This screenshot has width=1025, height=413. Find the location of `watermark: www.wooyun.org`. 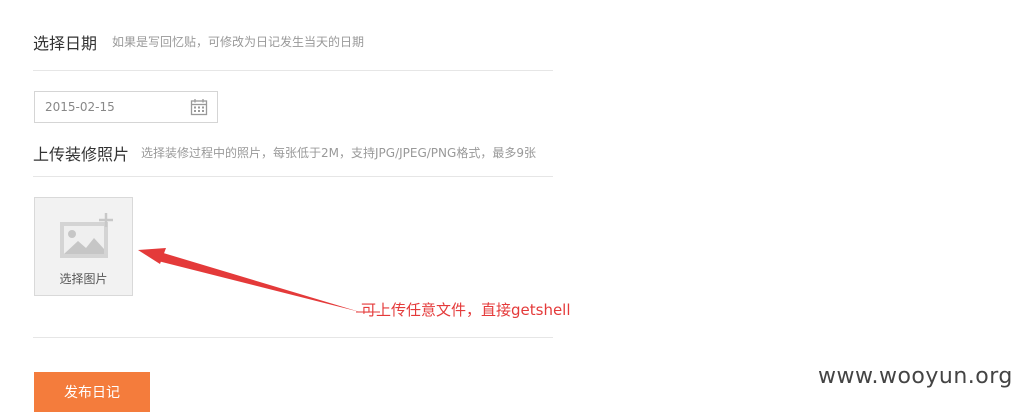

watermark: www.wooyun.org is located at coordinates (915, 376).